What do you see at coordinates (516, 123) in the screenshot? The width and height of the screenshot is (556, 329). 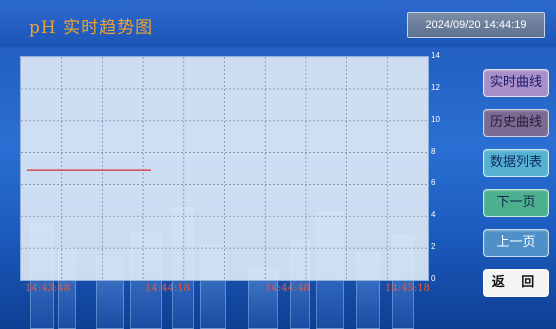 I see `history-curve-button: 历史曲线` at bounding box center [516, 123].